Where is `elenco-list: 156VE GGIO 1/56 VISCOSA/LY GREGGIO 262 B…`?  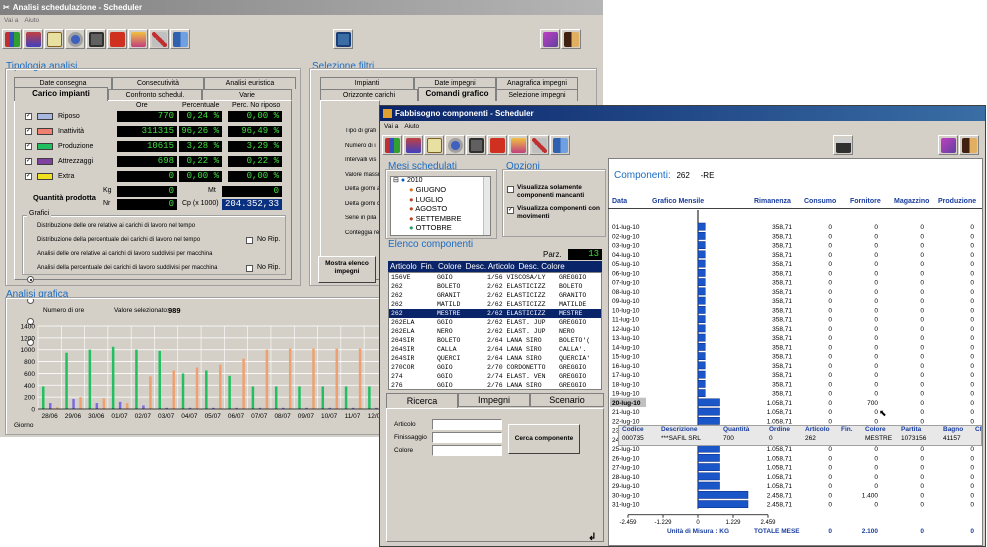
elenco-list: 156VE GGIO 1/56 VISCOSA/LY GREGGIO 262 B… is located at coordinates (495, 331).